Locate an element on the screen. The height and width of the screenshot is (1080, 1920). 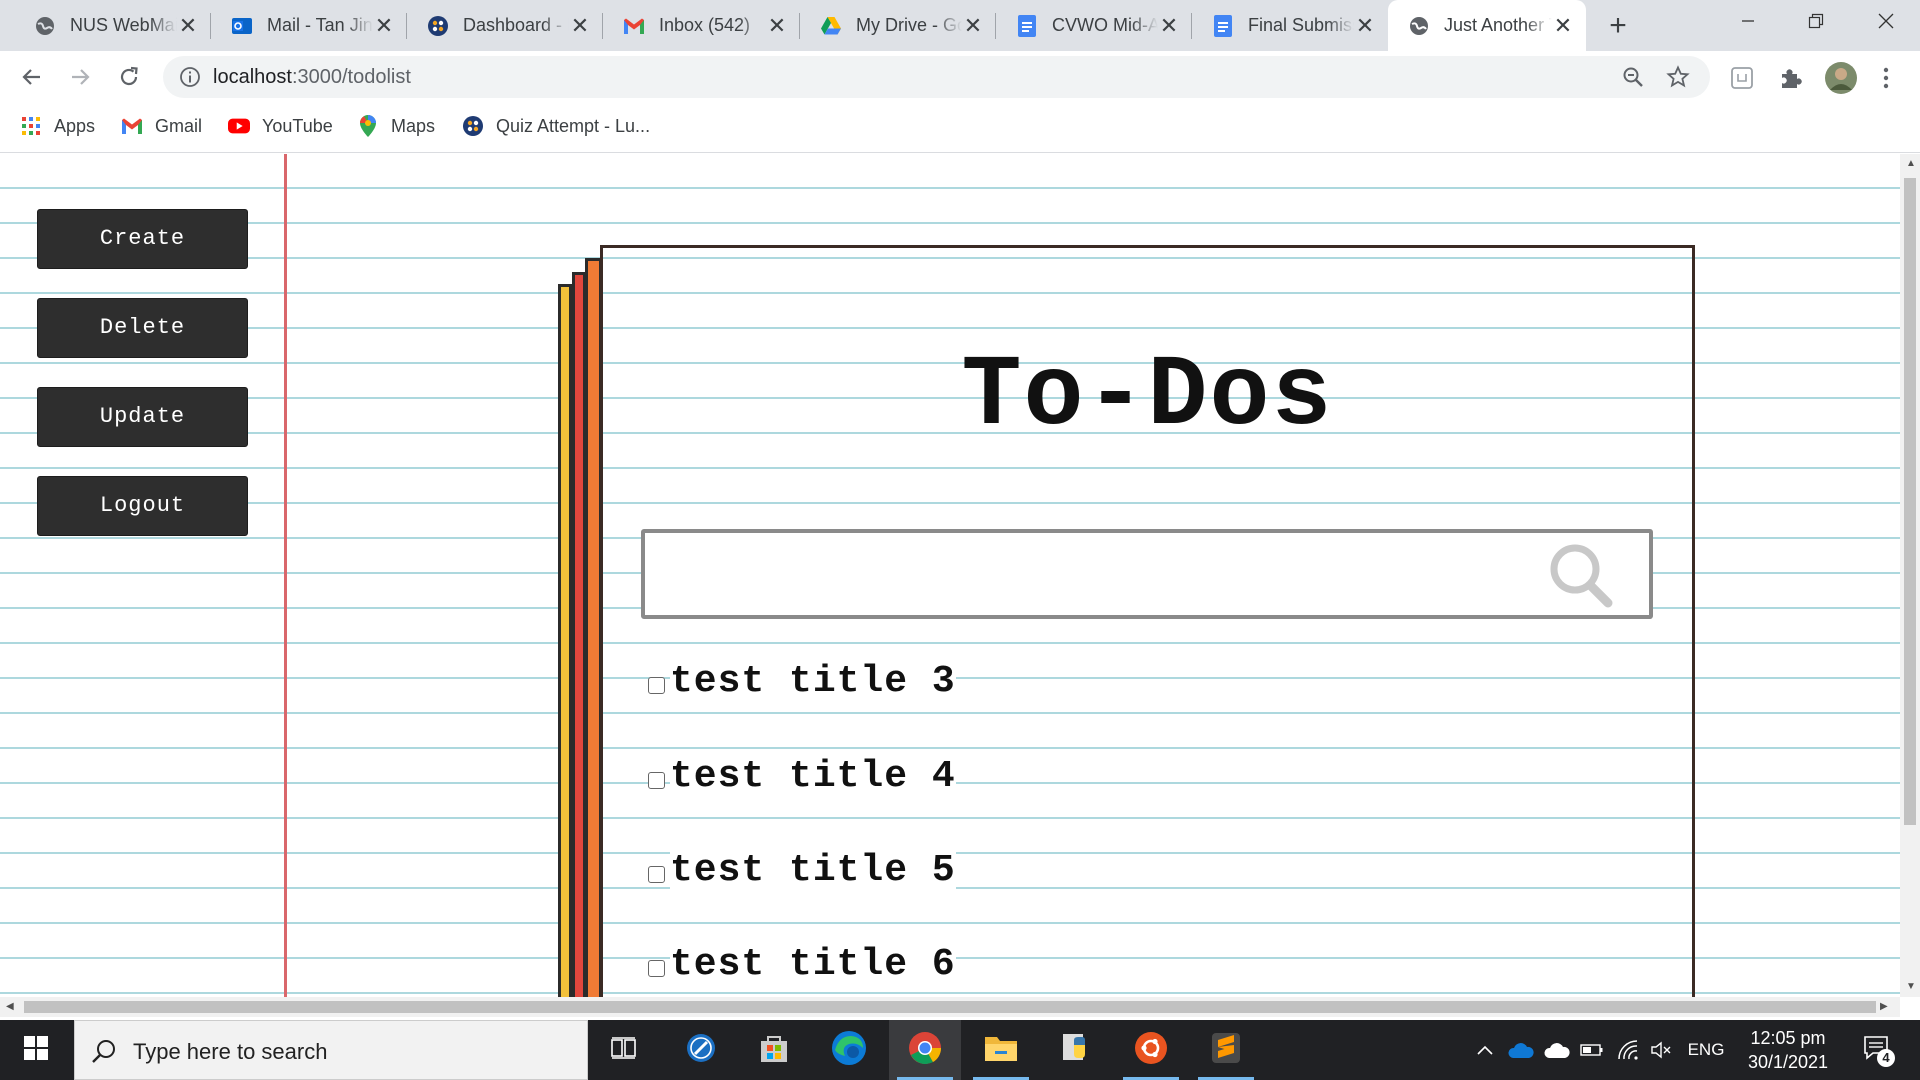
forward-button is located at coordinates (80, 77).